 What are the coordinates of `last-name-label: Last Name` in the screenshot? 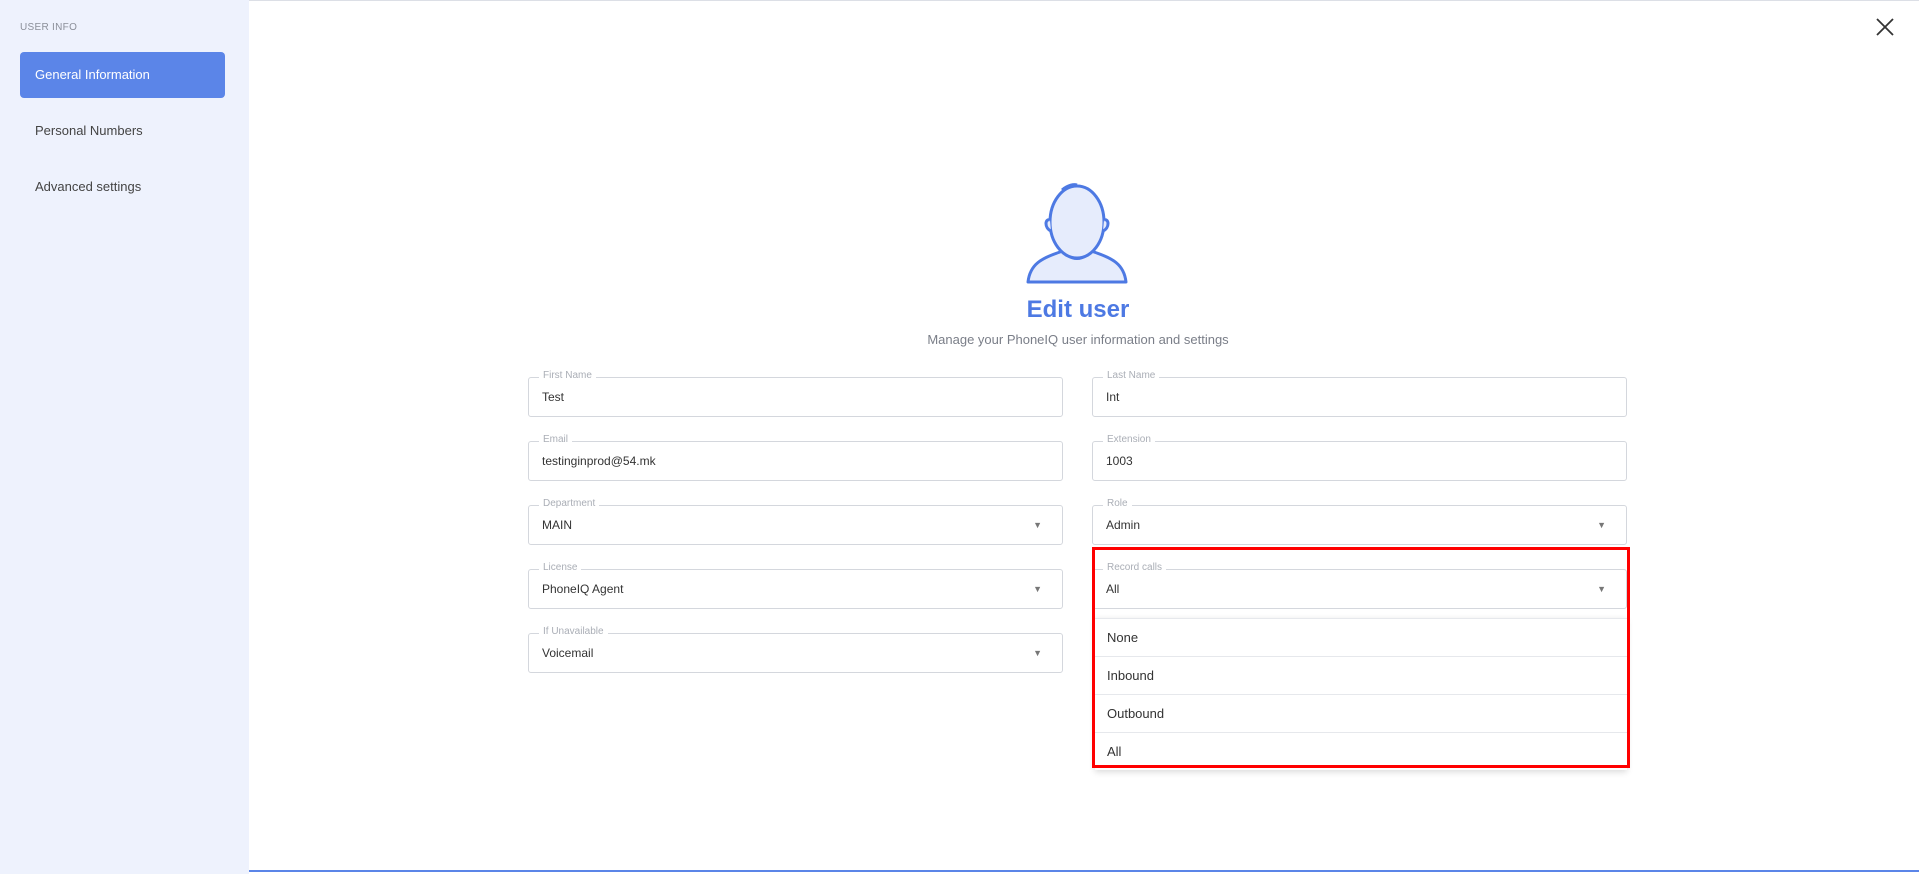 It's located at (1131, 375).